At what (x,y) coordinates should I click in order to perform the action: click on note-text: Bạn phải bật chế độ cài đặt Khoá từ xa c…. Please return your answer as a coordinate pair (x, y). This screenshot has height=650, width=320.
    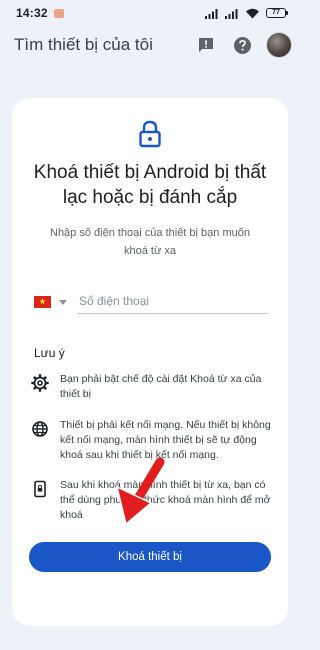
    Looking at the image, I should click on (161, 386).